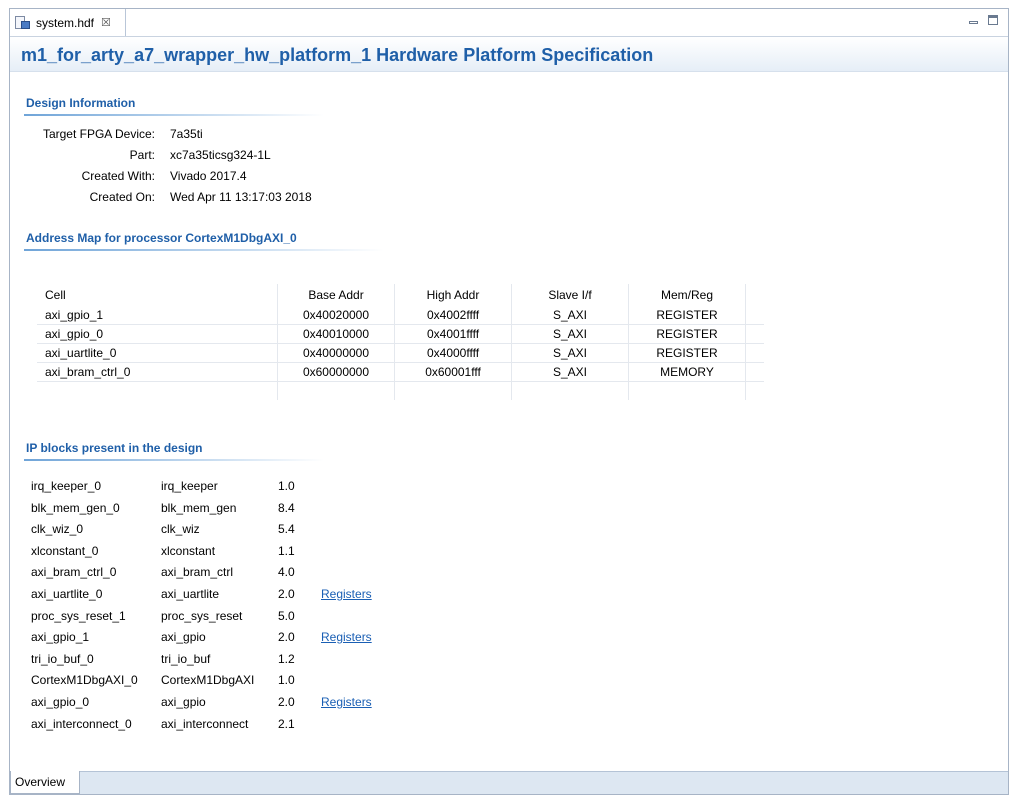  Describe the element at coordinates (202, 615) in the screenshot. I see `ip-type: proc_sys_reset` at that location.